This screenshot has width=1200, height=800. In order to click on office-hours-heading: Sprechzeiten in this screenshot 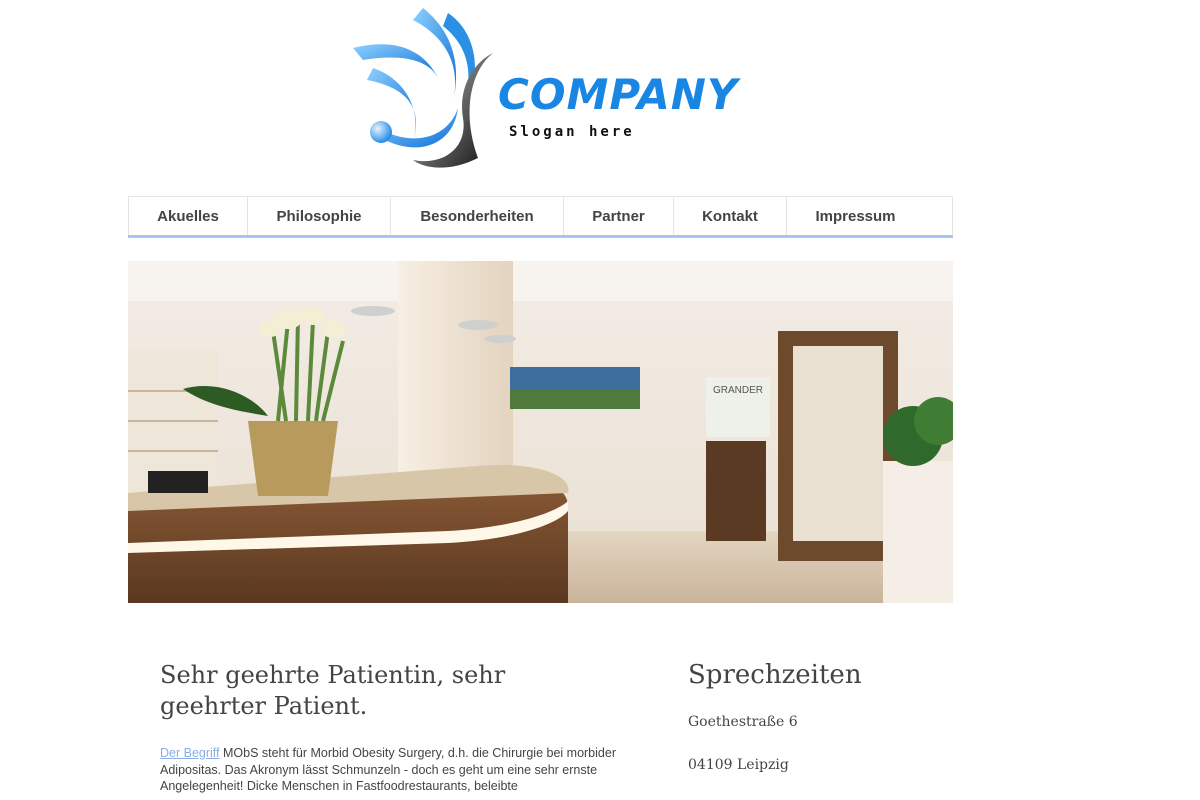, I will do `click(775, 675)`.